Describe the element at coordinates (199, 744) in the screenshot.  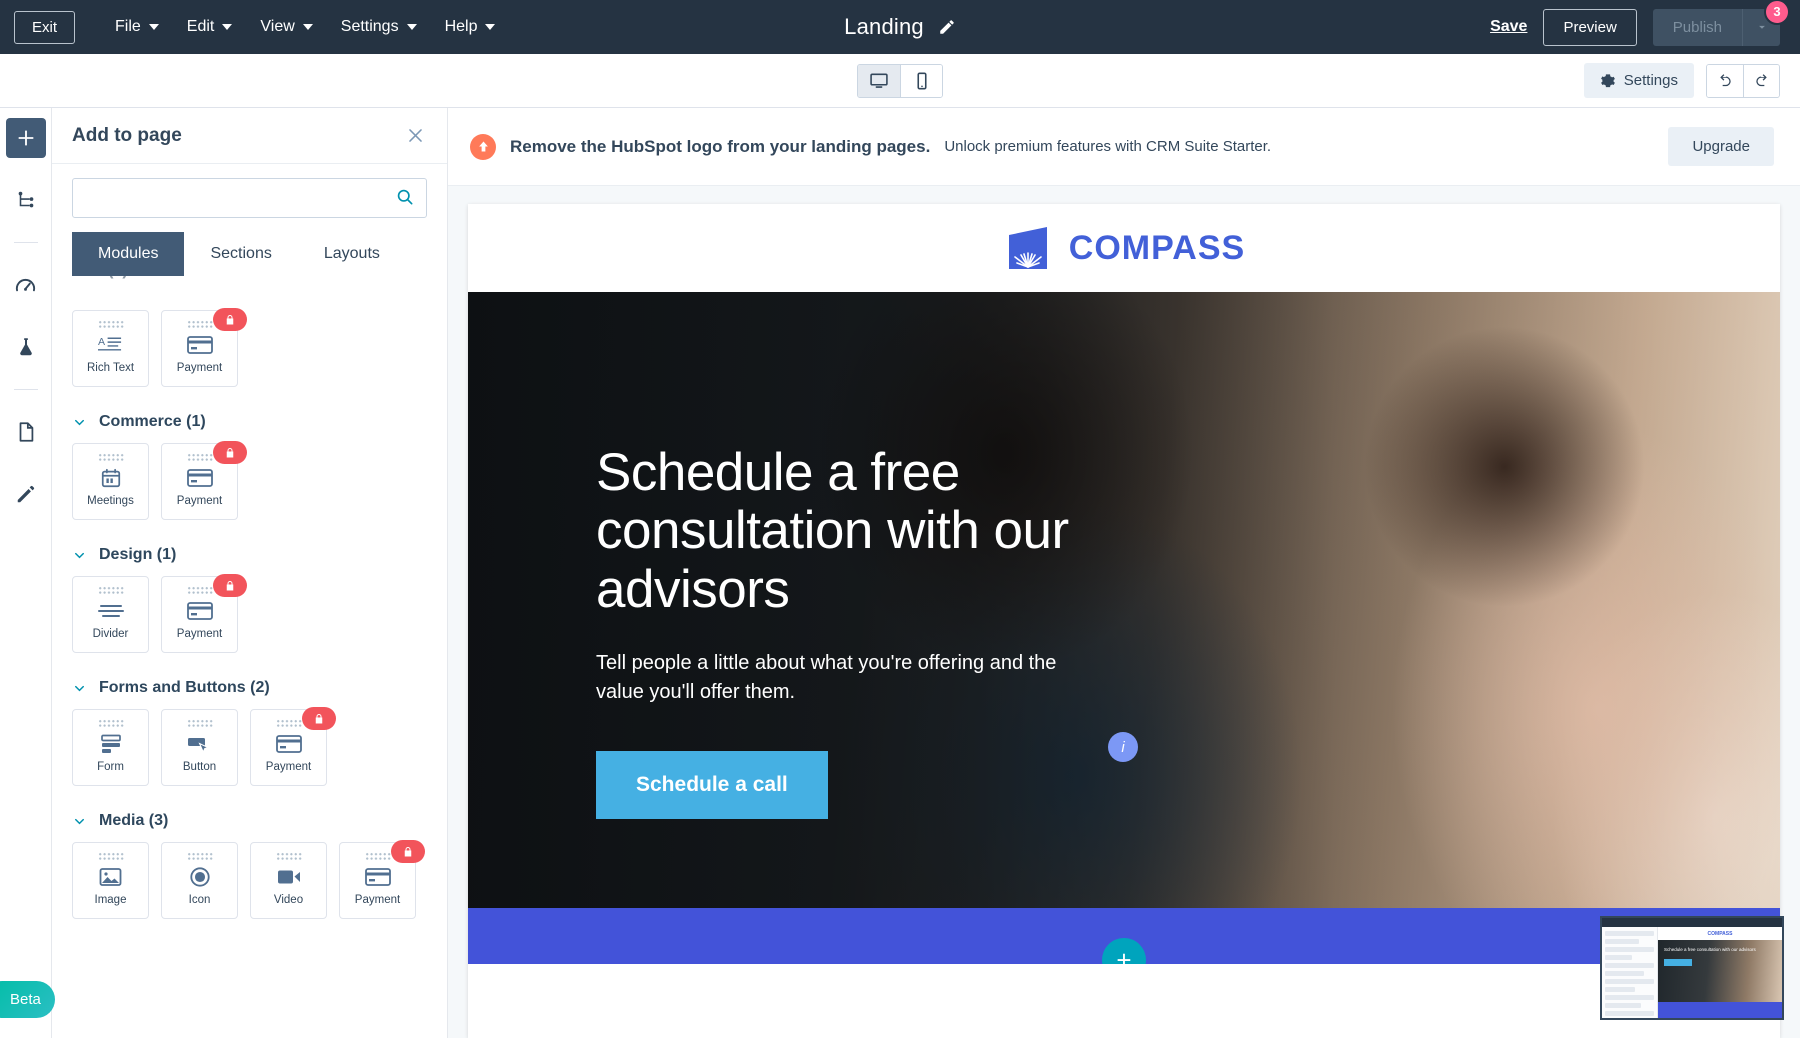
I see `button-cursor-icon` at that location.